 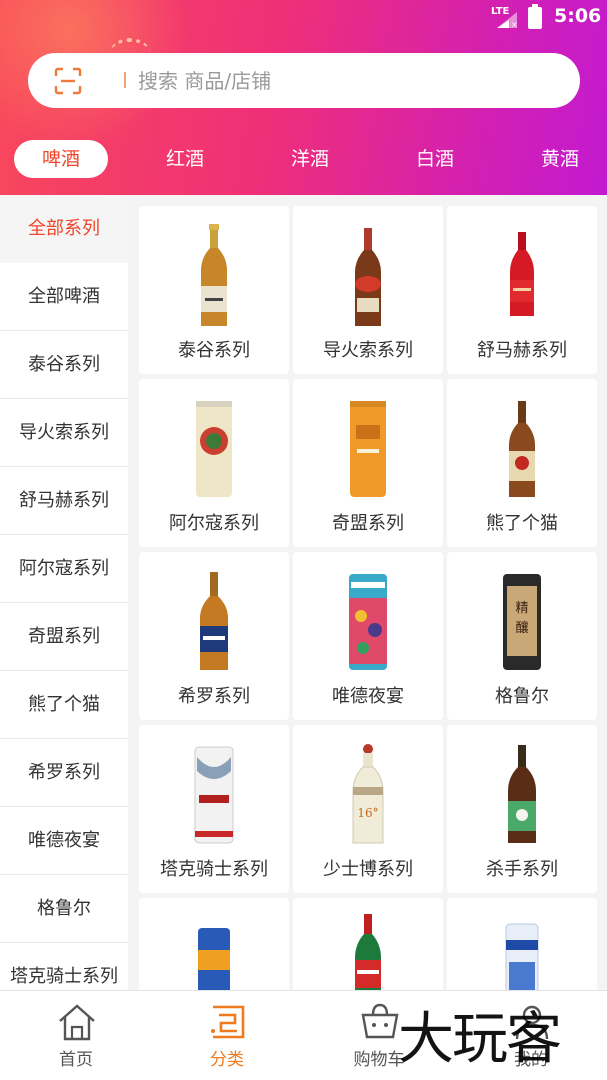 I want to click on ceramic-bottle-icon: 16°, so click(x=368, y=794).